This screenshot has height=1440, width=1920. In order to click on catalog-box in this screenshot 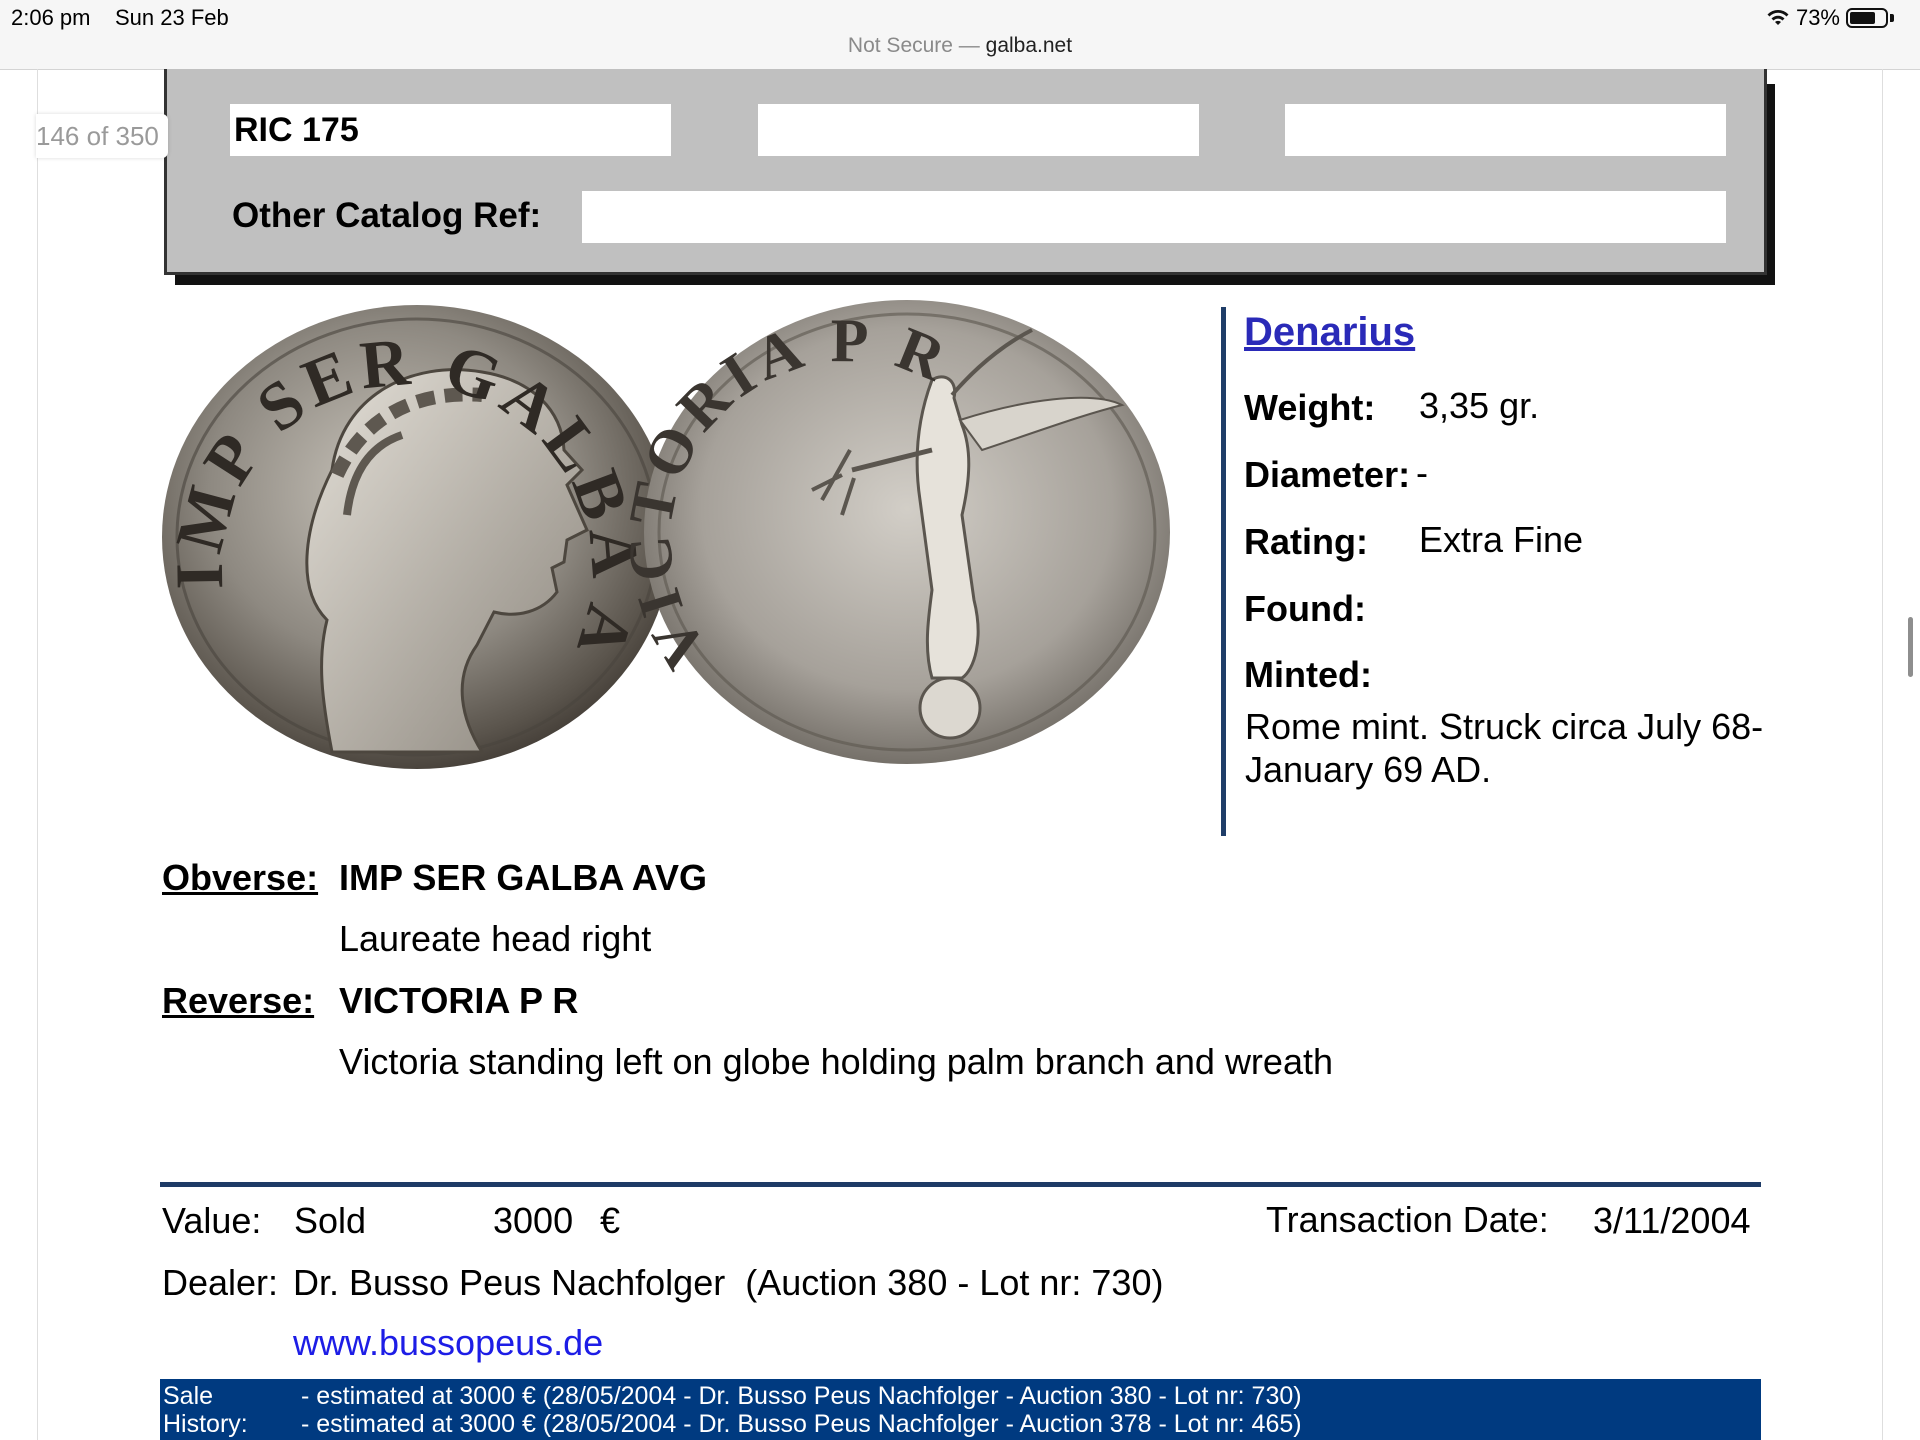, I will do `click(965, 172)`.